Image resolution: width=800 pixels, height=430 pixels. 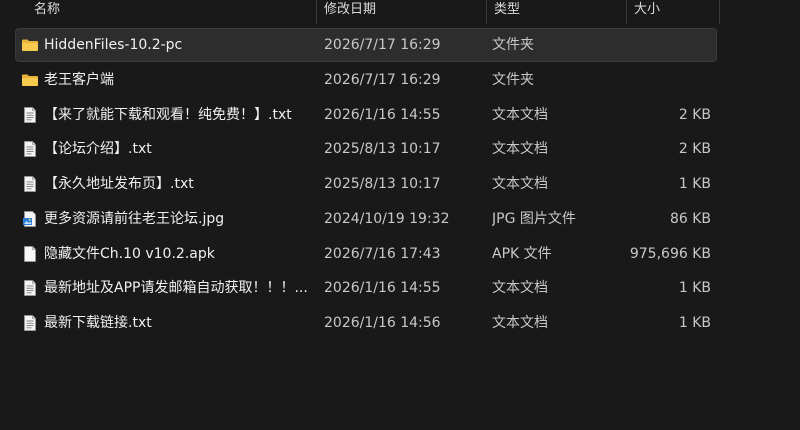 What do you see at coordinates (382, 323) in the screenshot?
I see `file-modified-date: 2026/1/16 14:56` at bounding box center [382, 323].